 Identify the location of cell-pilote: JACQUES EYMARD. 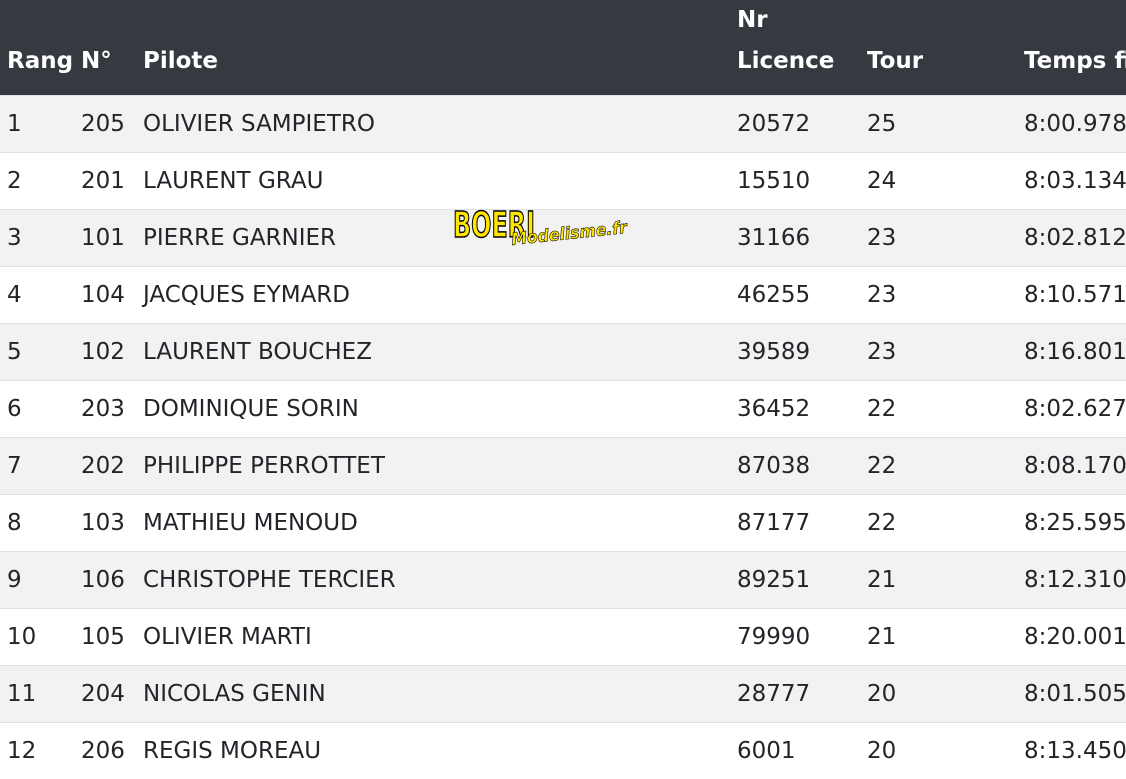
(440, 295).